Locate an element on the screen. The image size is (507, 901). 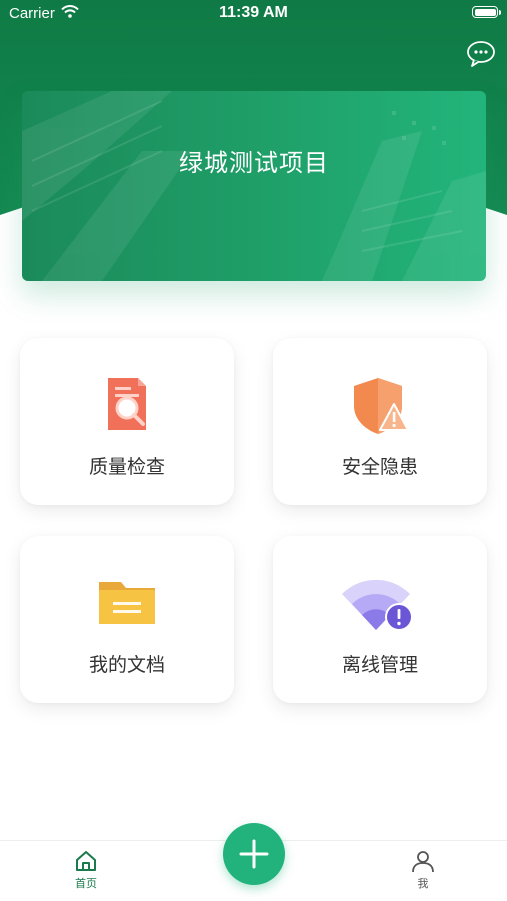
battery-fill is located at coordinates (485, 12).